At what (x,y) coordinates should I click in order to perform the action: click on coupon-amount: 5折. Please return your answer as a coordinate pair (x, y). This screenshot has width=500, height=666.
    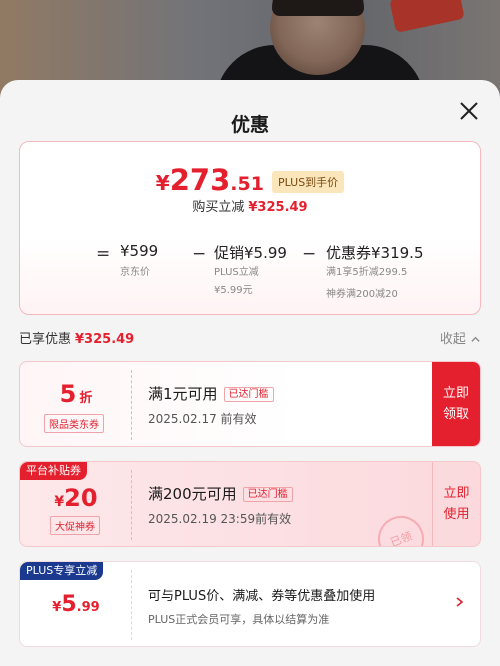
    Looking at the image, I should click on (76, 394).